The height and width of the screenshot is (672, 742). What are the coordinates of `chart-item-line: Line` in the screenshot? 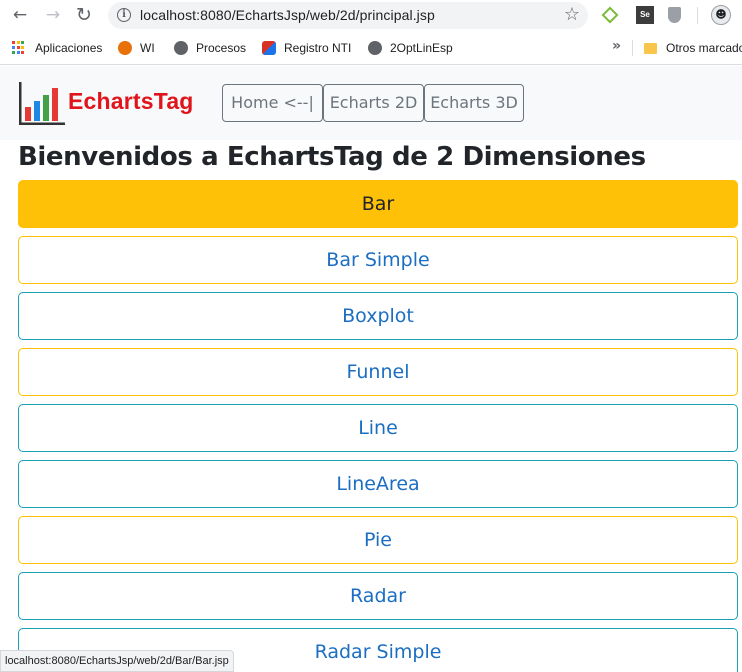 It's located at (378, 428).